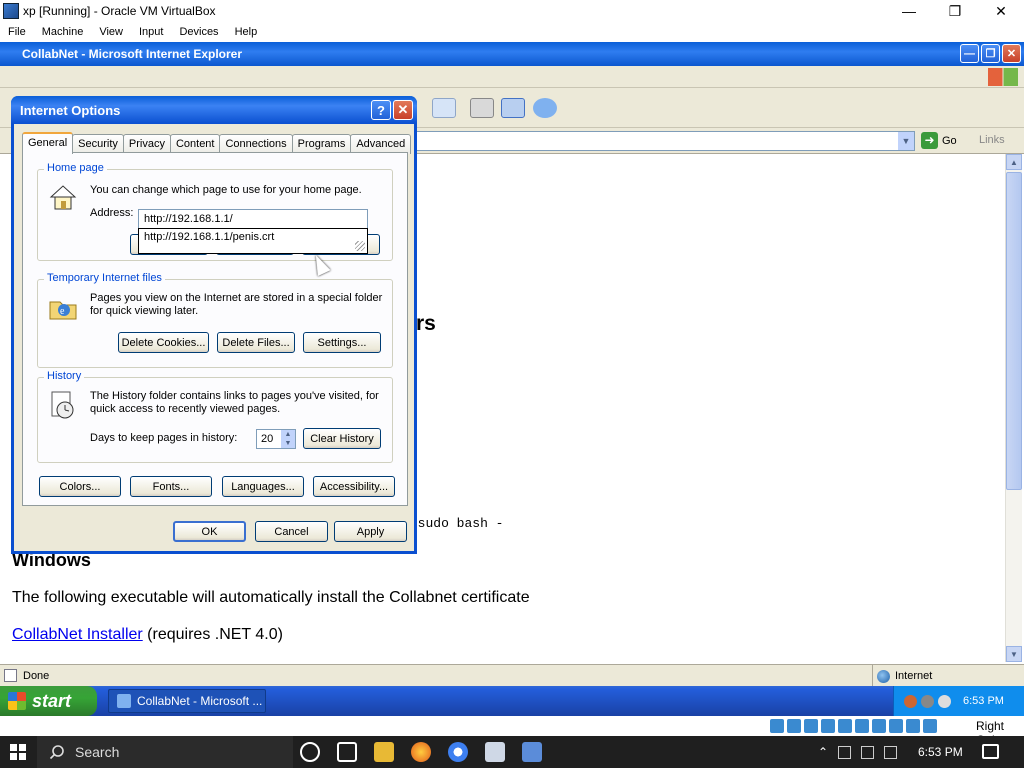 Image resolution: width=1024 pixels, height=768 pixels. I want to click on windows-start-icon, so click(18, 752).